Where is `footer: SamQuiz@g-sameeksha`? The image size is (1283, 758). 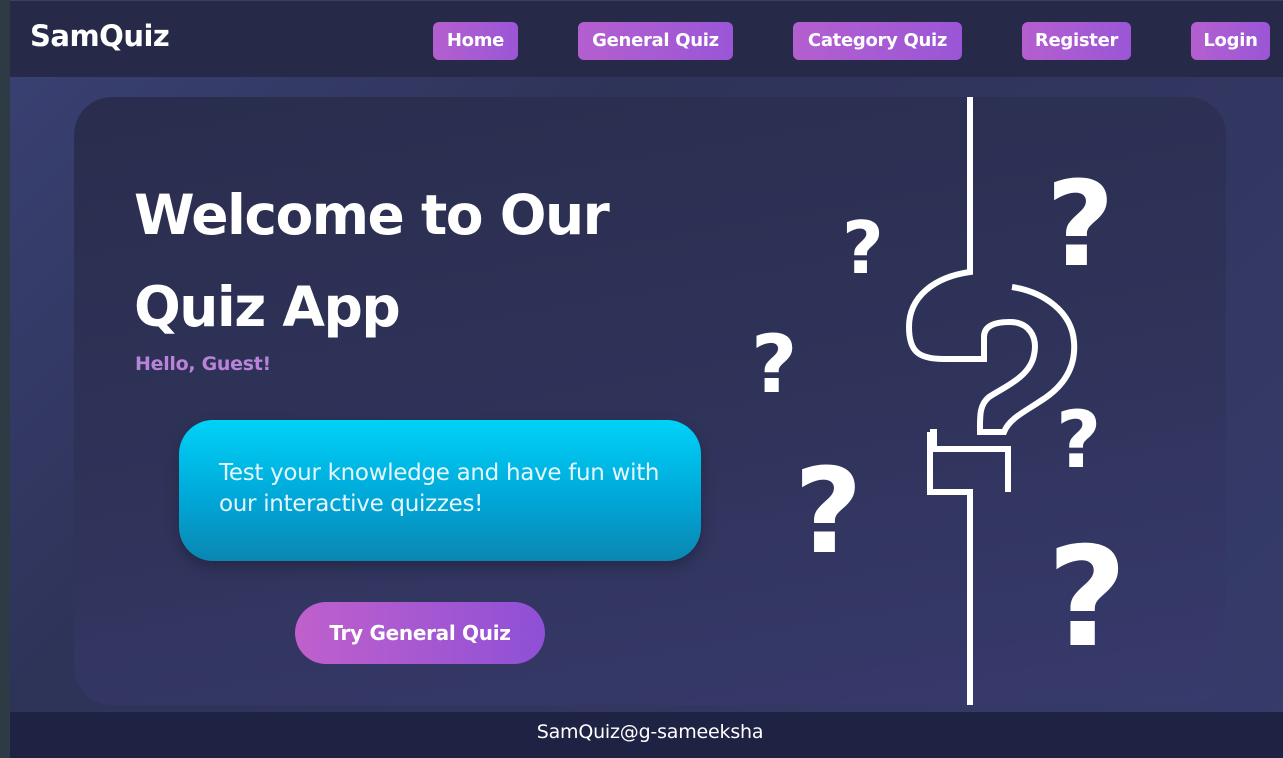
footer: SamQuiz@g-sameeksha is located at coordinates (646, 735).